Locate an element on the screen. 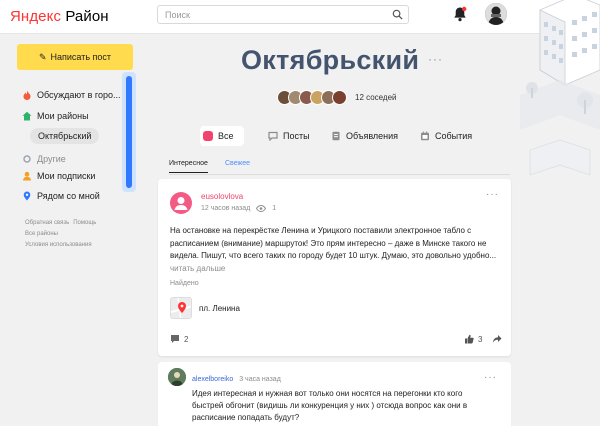  search-box is located at coordinates (283, 14).